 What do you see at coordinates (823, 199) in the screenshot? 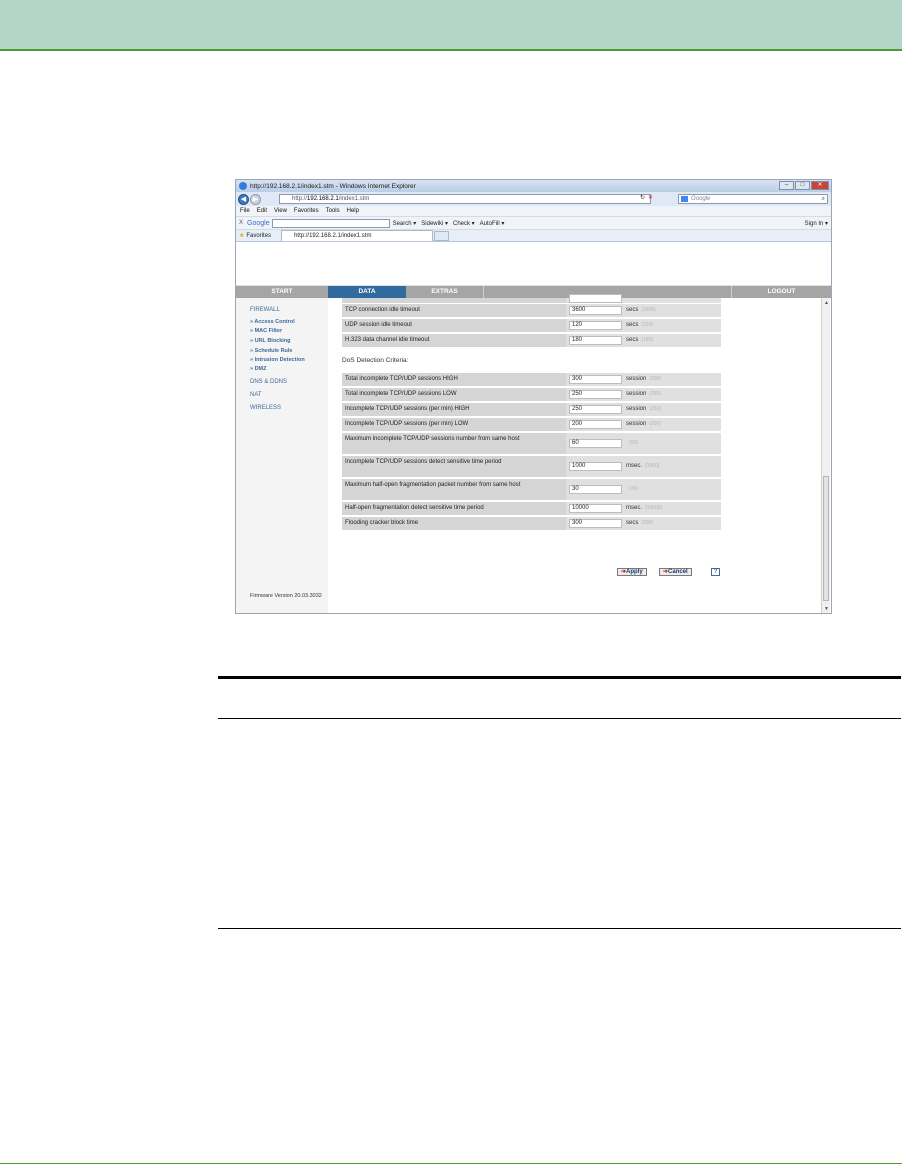
I see `search-icon: ⌕` at bounding box center [823, 199].